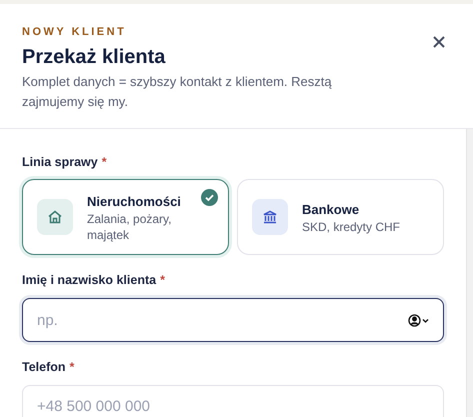  I want to click on text-field: np., so click(233, 320).